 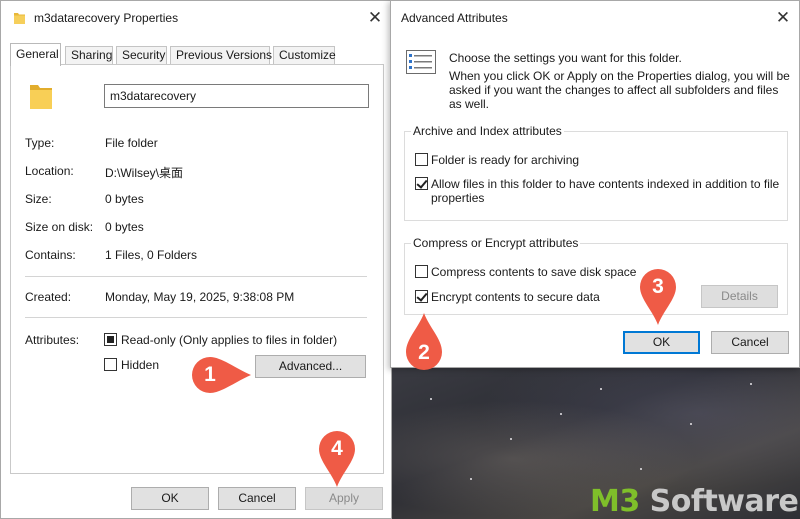 What do you see at coordinates (739, 296) in the screenshot?
I see `details-button: Details` at bounding box center [739, 296].